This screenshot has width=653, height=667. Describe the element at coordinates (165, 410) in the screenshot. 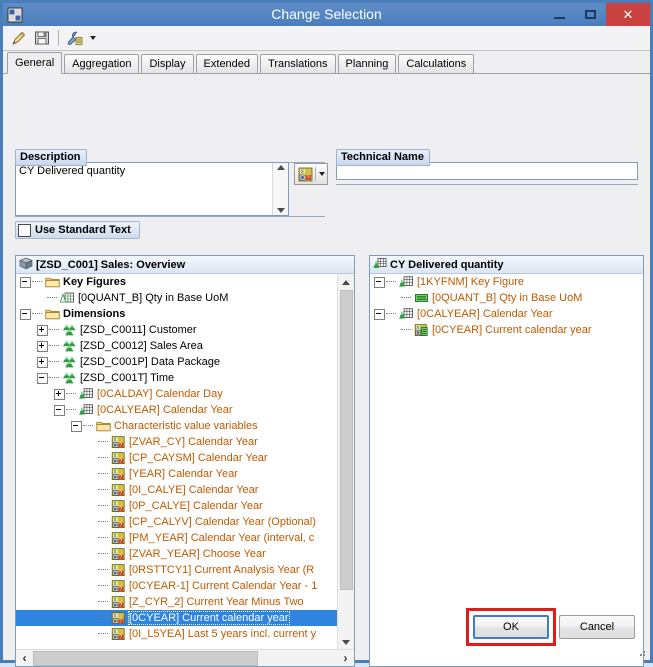

I see `tree-row-label: [0CALYEAR] Calendar Year` at that location.